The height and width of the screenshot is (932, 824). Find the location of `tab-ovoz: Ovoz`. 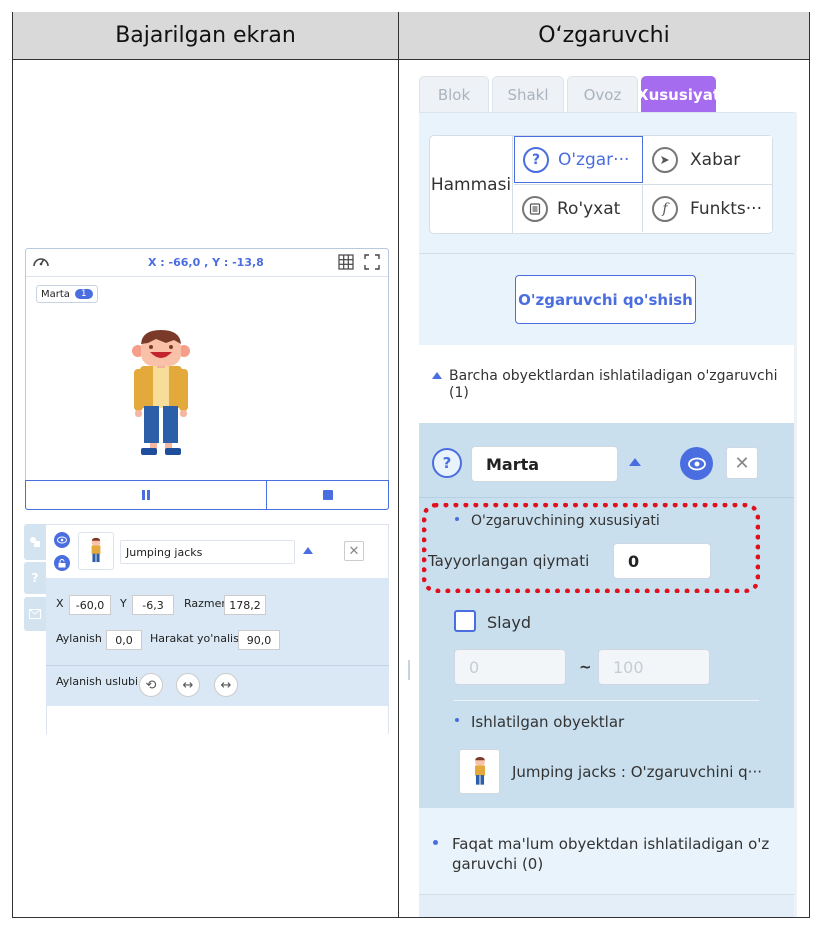

tab-ovoz: Ovoz is located at coordinates (602, 94).